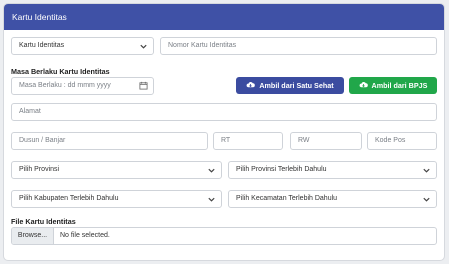 This screenshot has width=449, height=264. What do you see at coordinates (281, 169) in the screenshot?
I see `regency-value: Pilih Provinsi Terlebih Dahulu` at bounding box center [281, 169].